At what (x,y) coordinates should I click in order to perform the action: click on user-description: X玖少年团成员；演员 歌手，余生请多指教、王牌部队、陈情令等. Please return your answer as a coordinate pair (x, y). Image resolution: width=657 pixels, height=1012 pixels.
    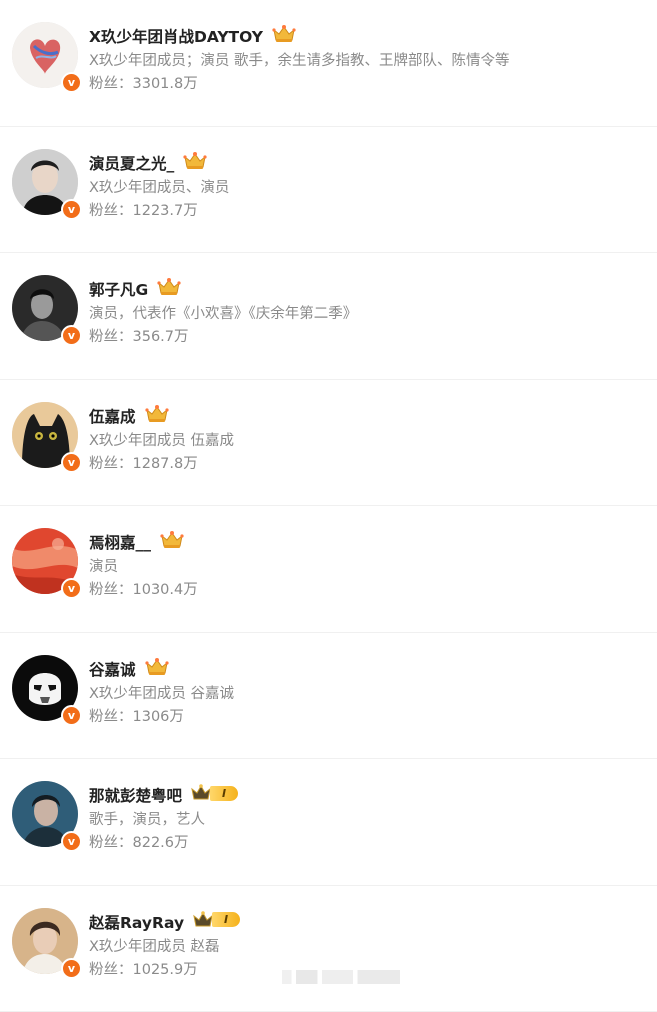
    Looking at the image, I should click on (299, 59).